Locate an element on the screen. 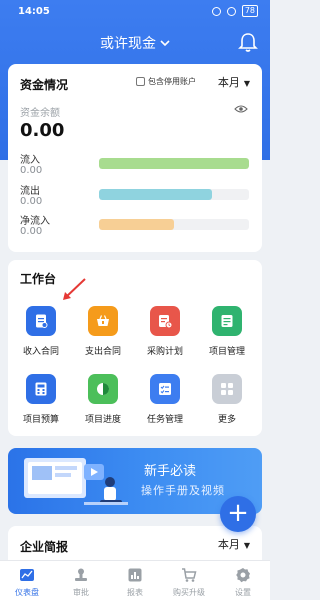 This screenshot has width=320, height=600. red-pointer-arrow-icon is located at coordinates (74, 289).